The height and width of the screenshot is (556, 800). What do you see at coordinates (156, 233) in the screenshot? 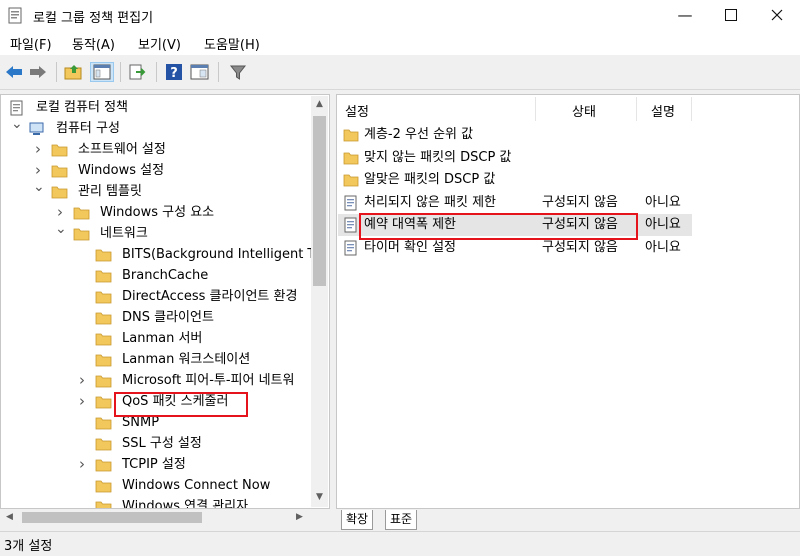
I see `tree-item: ⌄ 네트워크` at bounding box center [156, 233].